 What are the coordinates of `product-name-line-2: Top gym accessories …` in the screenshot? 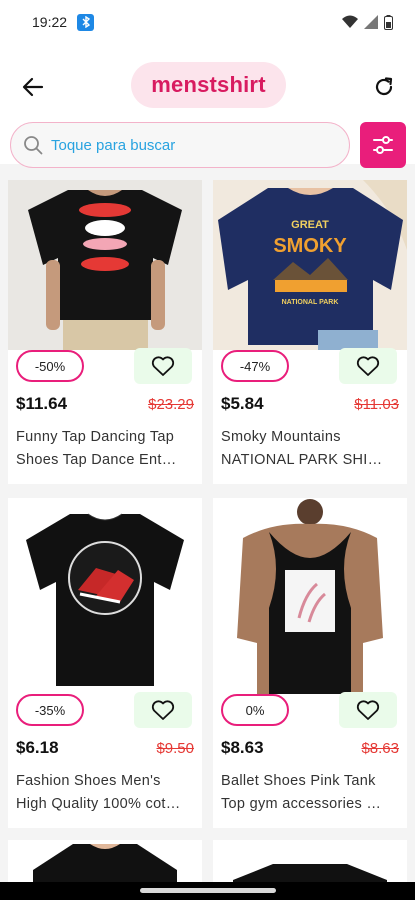 It's located at (301, 804).